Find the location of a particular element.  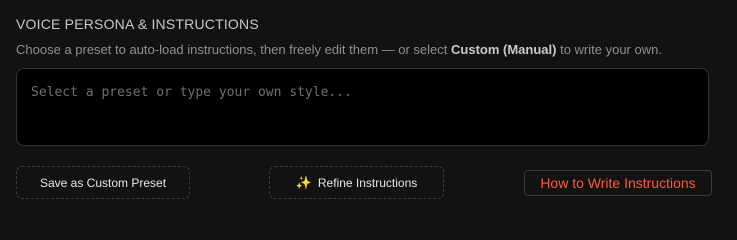

refine-instructions-label: Refine Instructions is located at coordinates (367, 182).